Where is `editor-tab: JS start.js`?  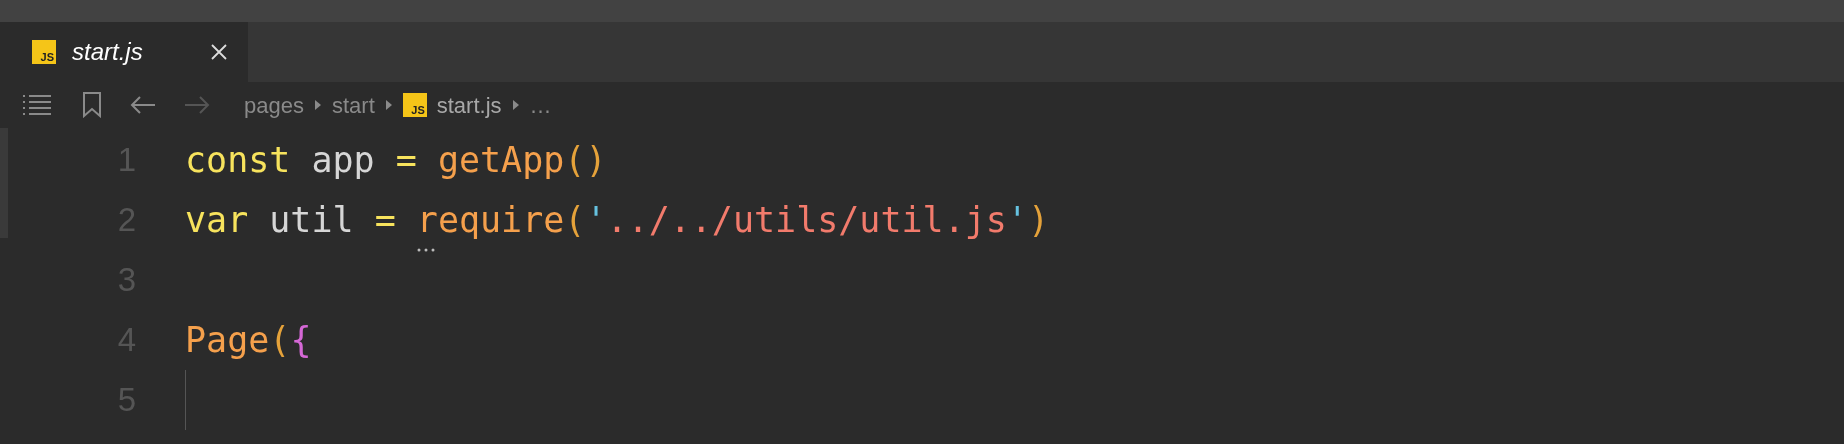
editor-tab: JS start.js is located at coordinates (124, 52).